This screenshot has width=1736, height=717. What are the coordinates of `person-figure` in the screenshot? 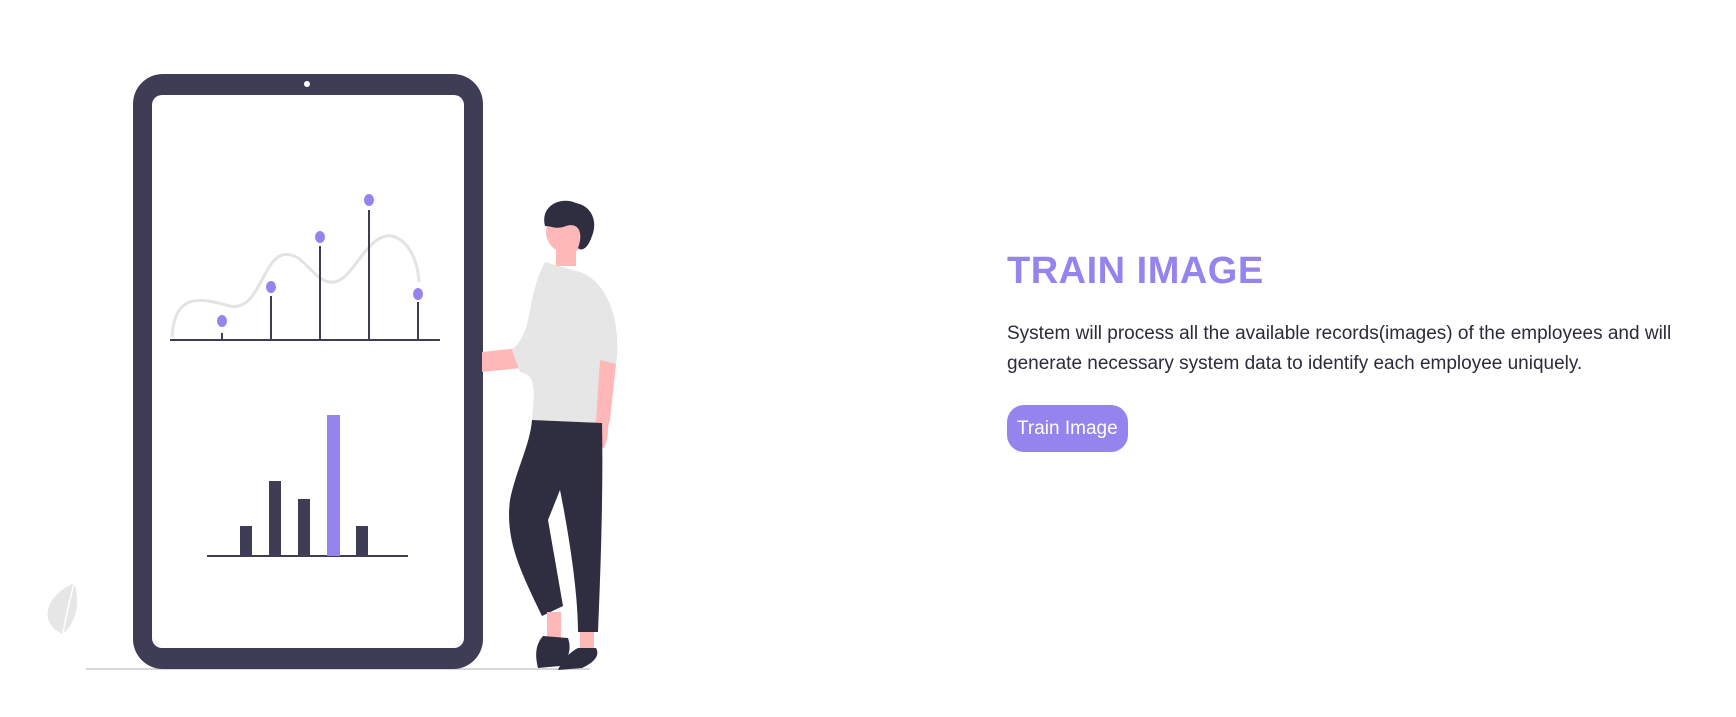 It's located at (550, 435).